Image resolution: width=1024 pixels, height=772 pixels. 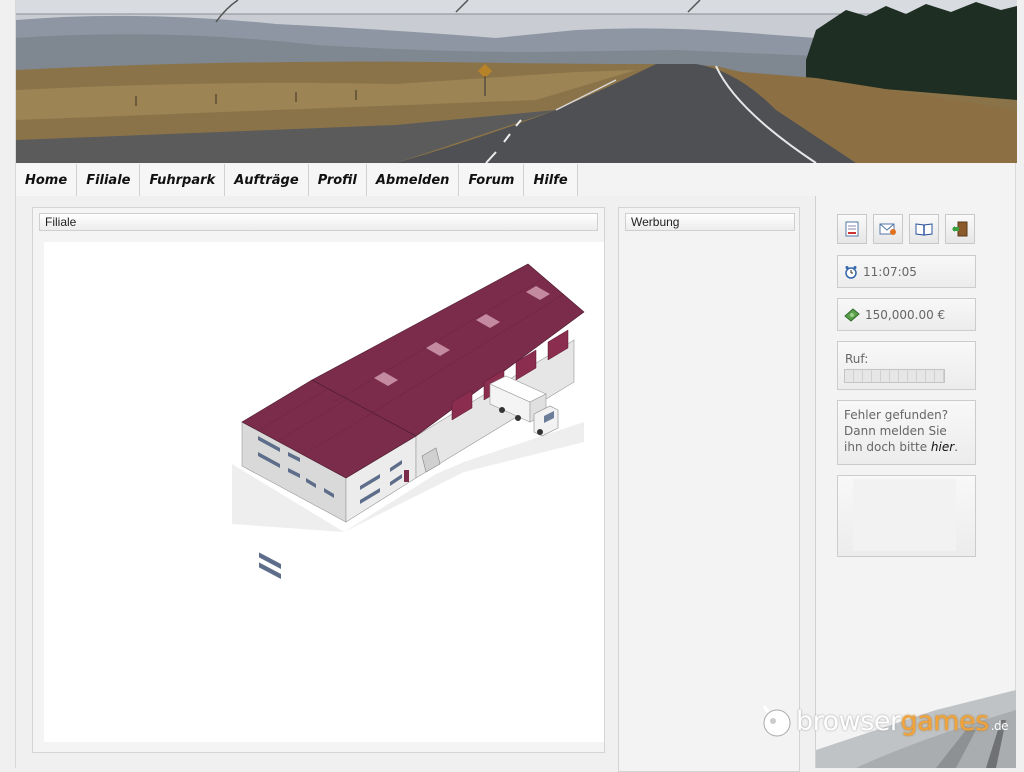 I want to click on guide-button, so click(x=924, y=229).